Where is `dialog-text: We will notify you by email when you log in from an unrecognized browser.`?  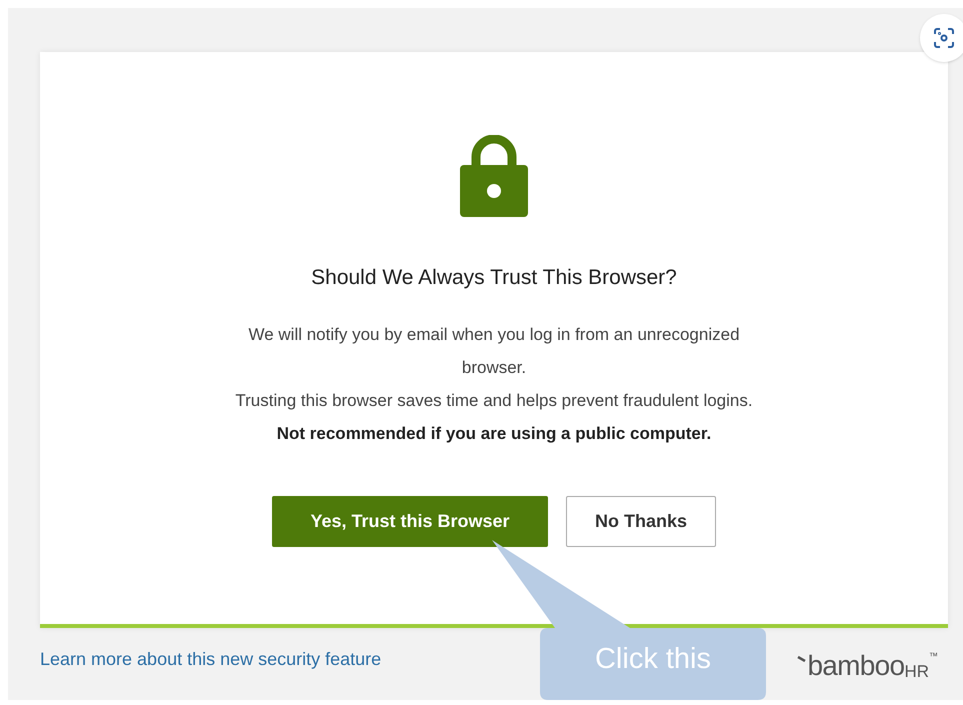 dialog-text: We will notify you by email when you log in from an unrecognized browser. is located at coordinates (494, 351).